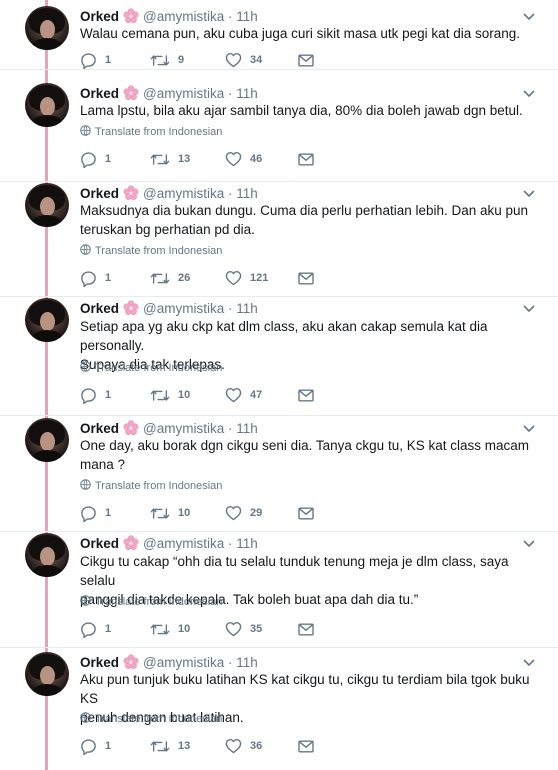 This screenshot has height=770, width=558. I want to click on heart-icon, so click(233, 159).